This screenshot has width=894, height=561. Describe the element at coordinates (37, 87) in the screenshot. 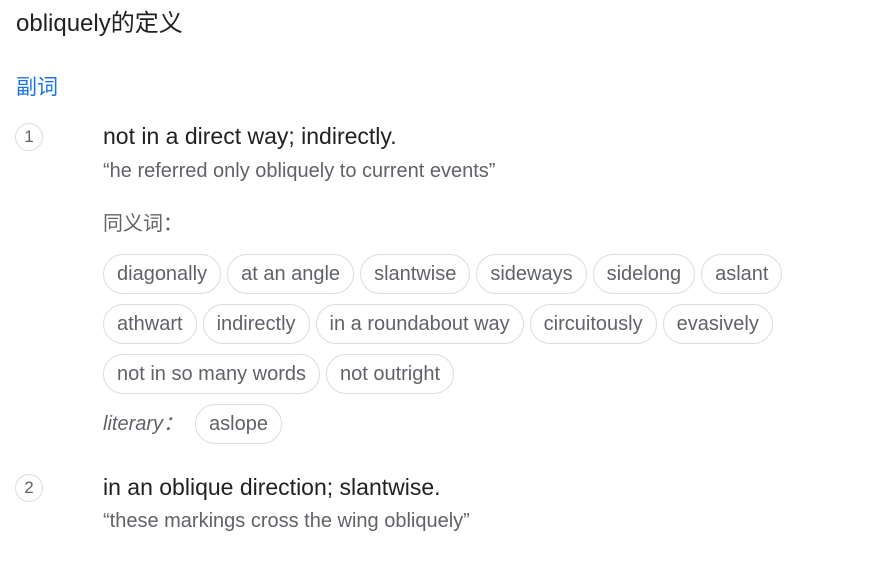

I see `part-of-speech: 副词` at that location.